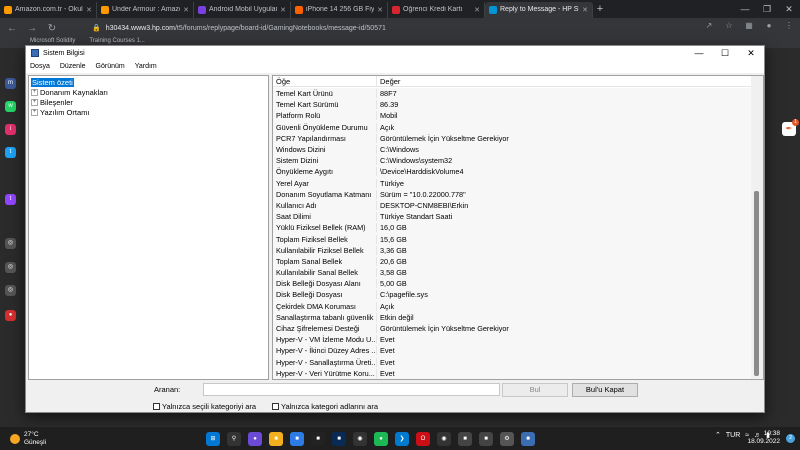  What do you see at coordinates (512, 228) in the screenshot?
I see `list-row: Yüklü Fiziksel Bellek (RAM) 16,0 GB` at bounding box center [512, 228].